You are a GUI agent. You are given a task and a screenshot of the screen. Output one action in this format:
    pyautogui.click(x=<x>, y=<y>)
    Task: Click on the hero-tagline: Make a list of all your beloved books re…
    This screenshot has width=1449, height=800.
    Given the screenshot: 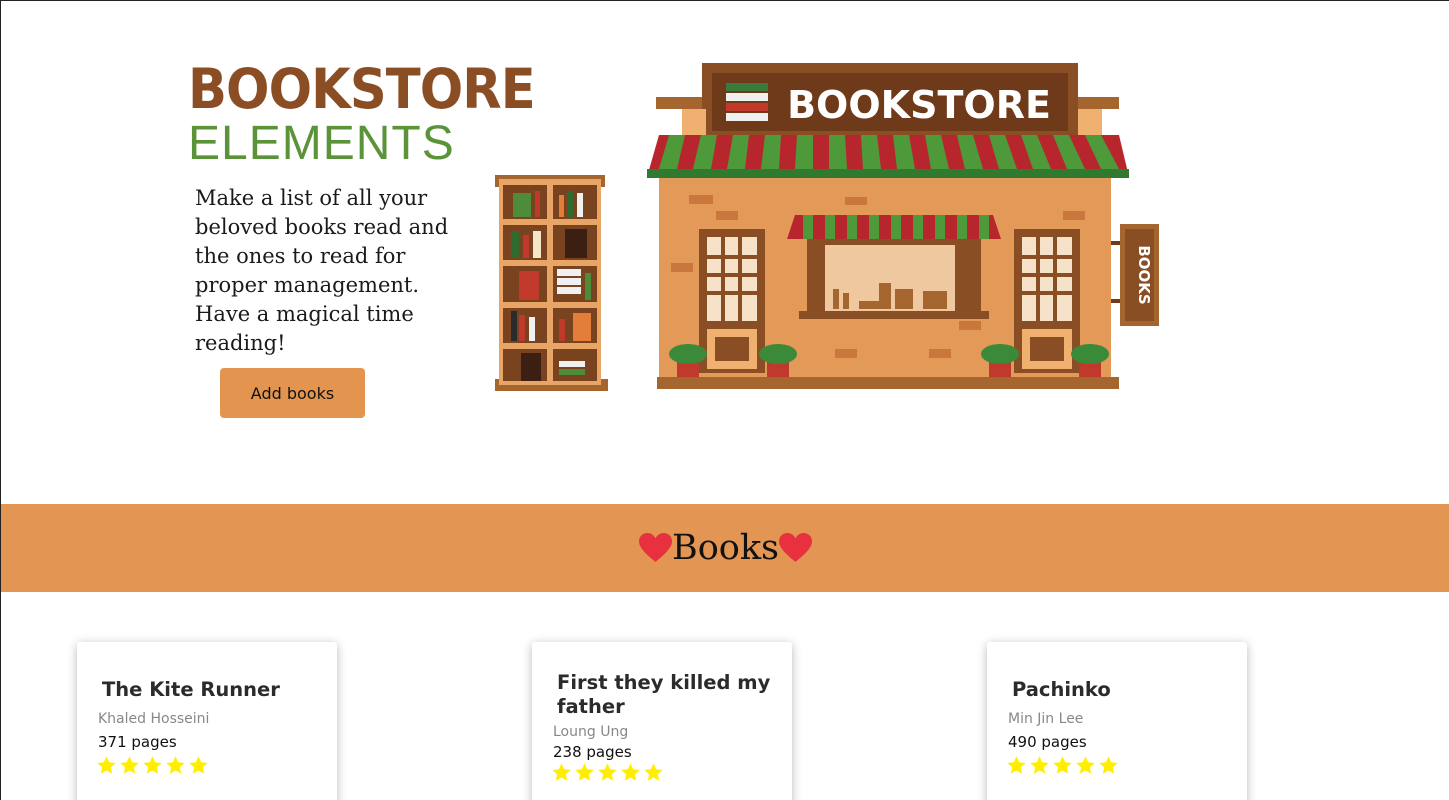 What is the action you would take?
    pyautogui.click(x=322, y=270)
    